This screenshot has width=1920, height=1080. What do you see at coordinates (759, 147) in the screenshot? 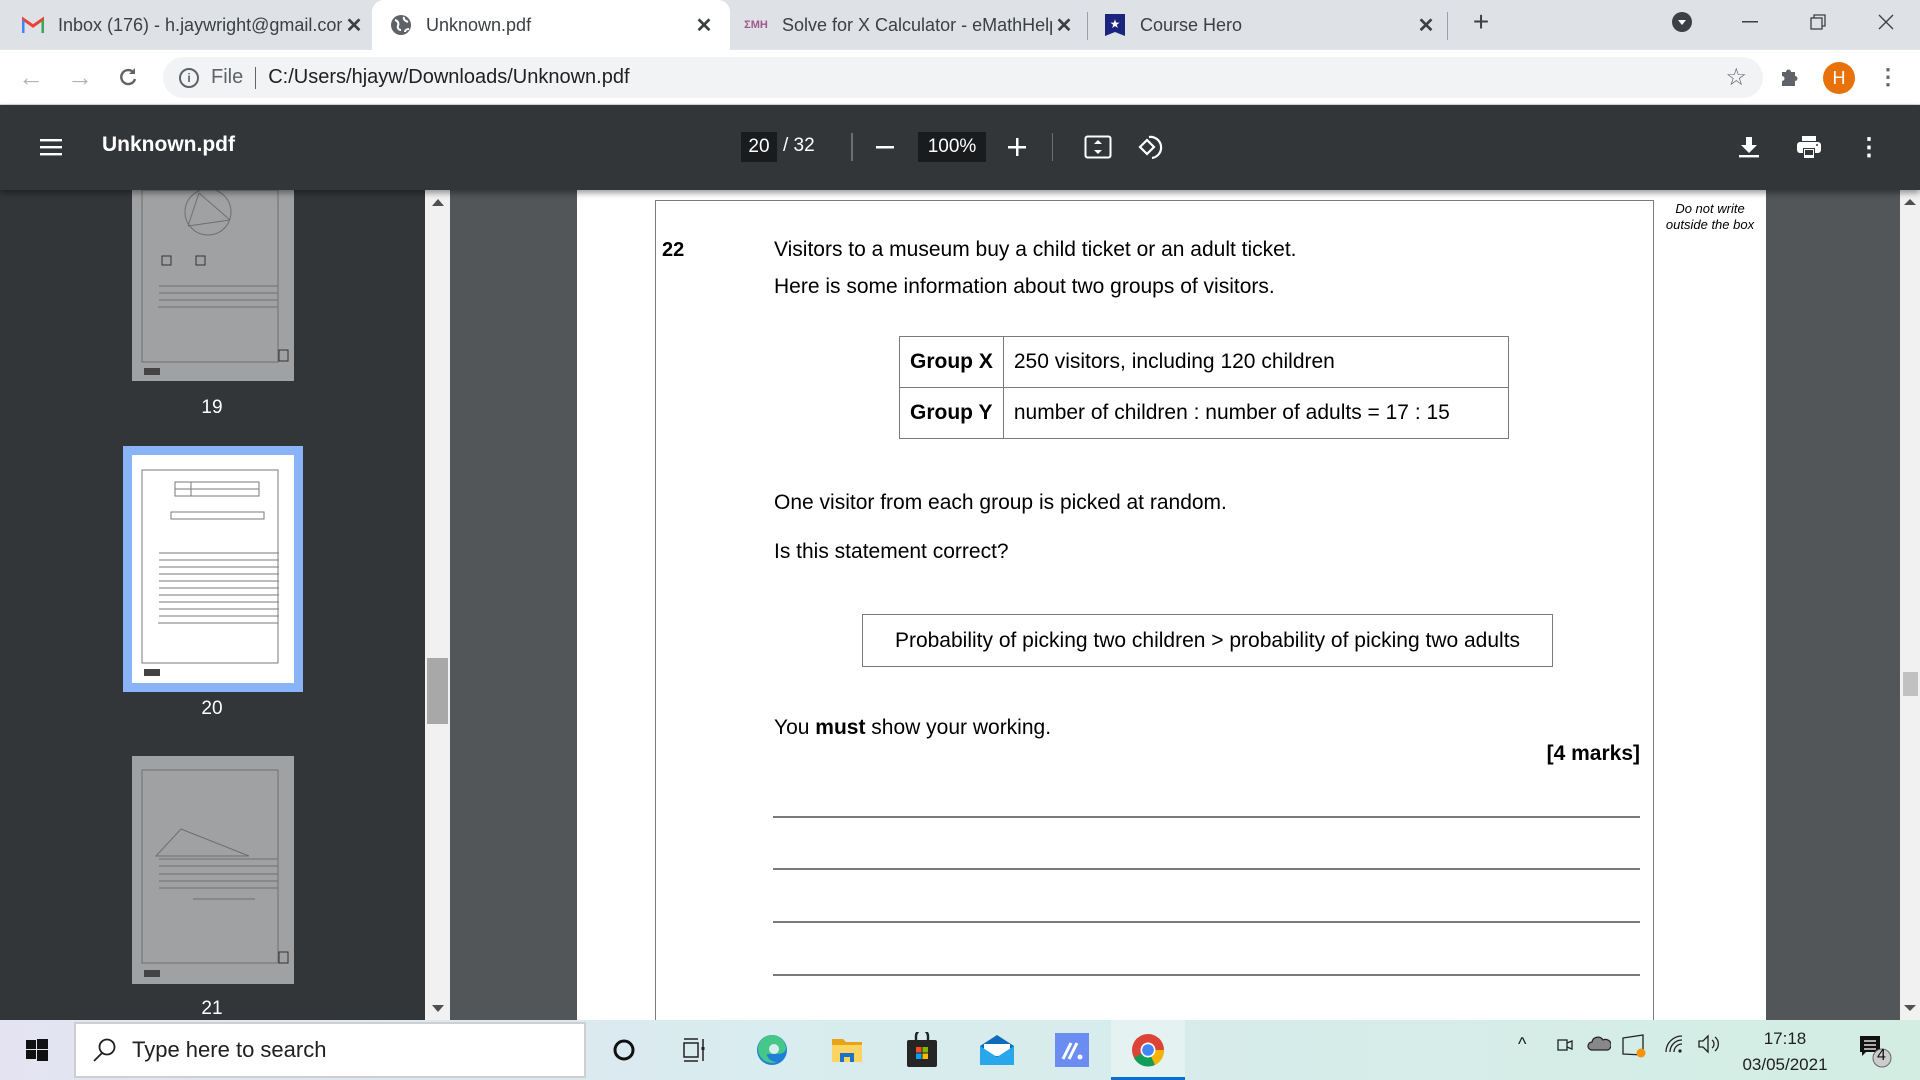
I see `page-number-input: 20` at bounding box center [759, 147].